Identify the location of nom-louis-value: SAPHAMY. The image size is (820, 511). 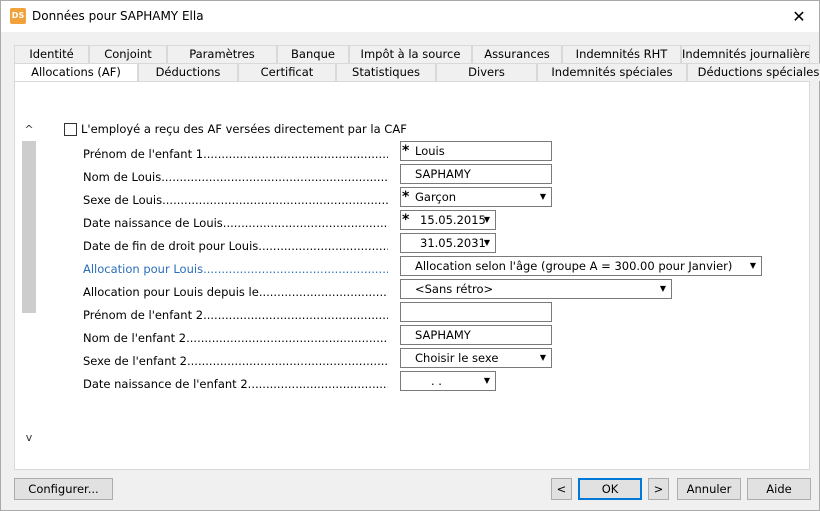
(443, 174).